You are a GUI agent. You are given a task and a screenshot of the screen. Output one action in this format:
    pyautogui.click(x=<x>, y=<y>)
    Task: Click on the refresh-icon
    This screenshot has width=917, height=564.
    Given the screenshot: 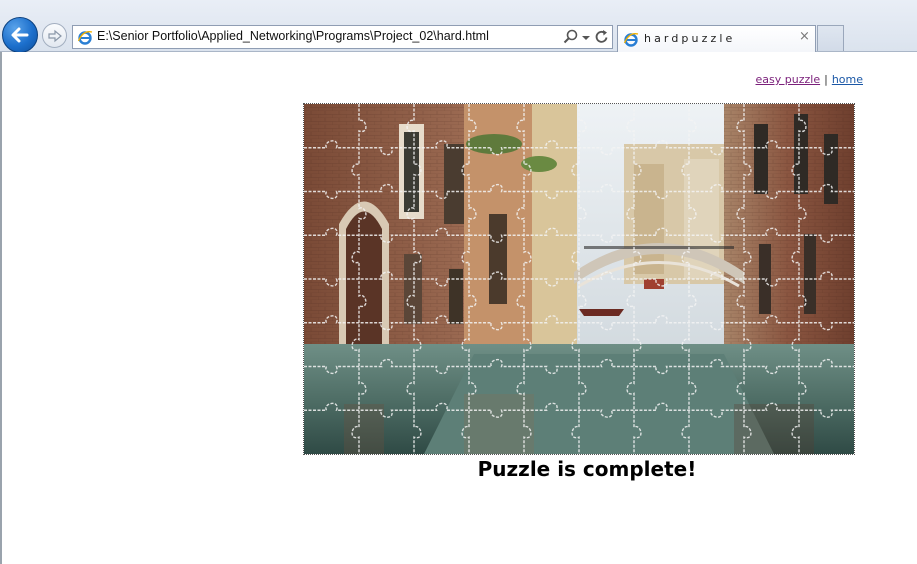 What is the action you would take?
    pyautogui.click(x=602, y=37)
    